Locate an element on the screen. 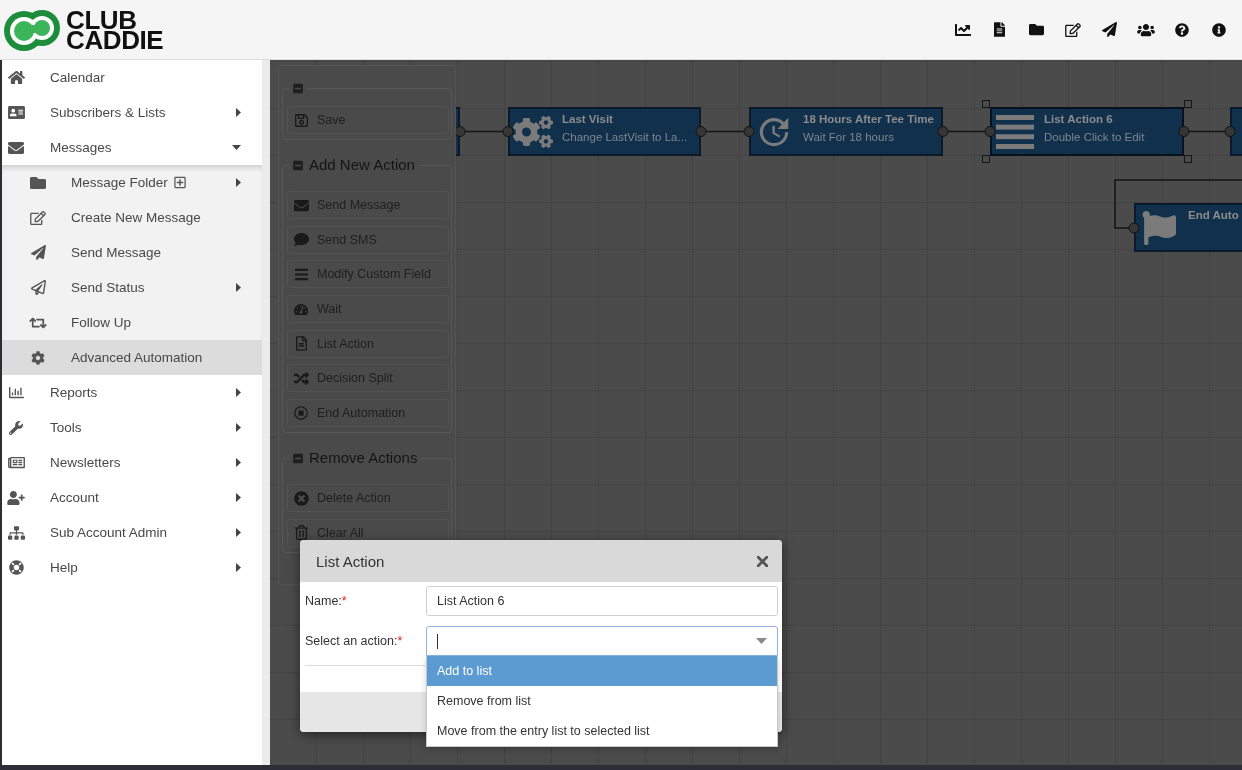 The image size is (1242, 770). sitemap-icon is located at coordinates (16, 532).